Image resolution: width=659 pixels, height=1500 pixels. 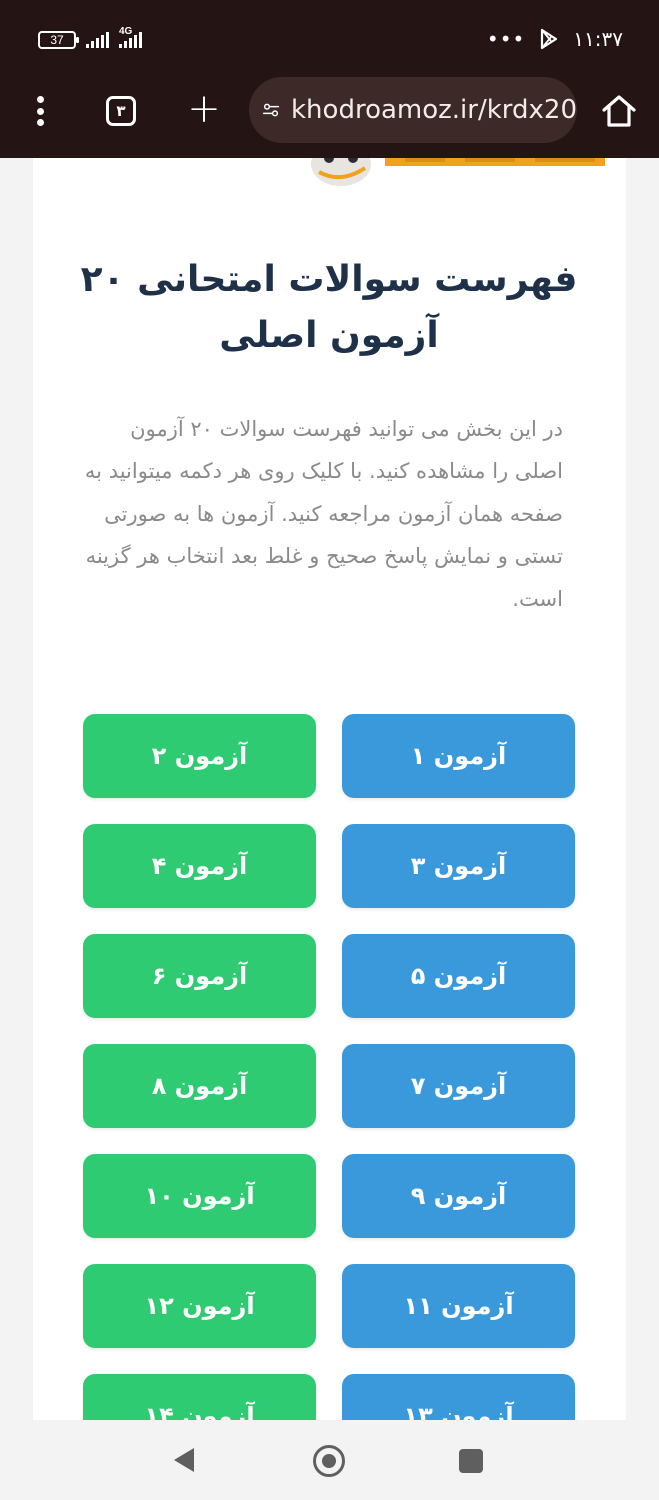 What do you see at coordinates (329, 307) in the screenshot?
I see `page-title: فهرست سوالات امتحانی ۲۰ آزمون اصلی` at bounding box center [329, 307].